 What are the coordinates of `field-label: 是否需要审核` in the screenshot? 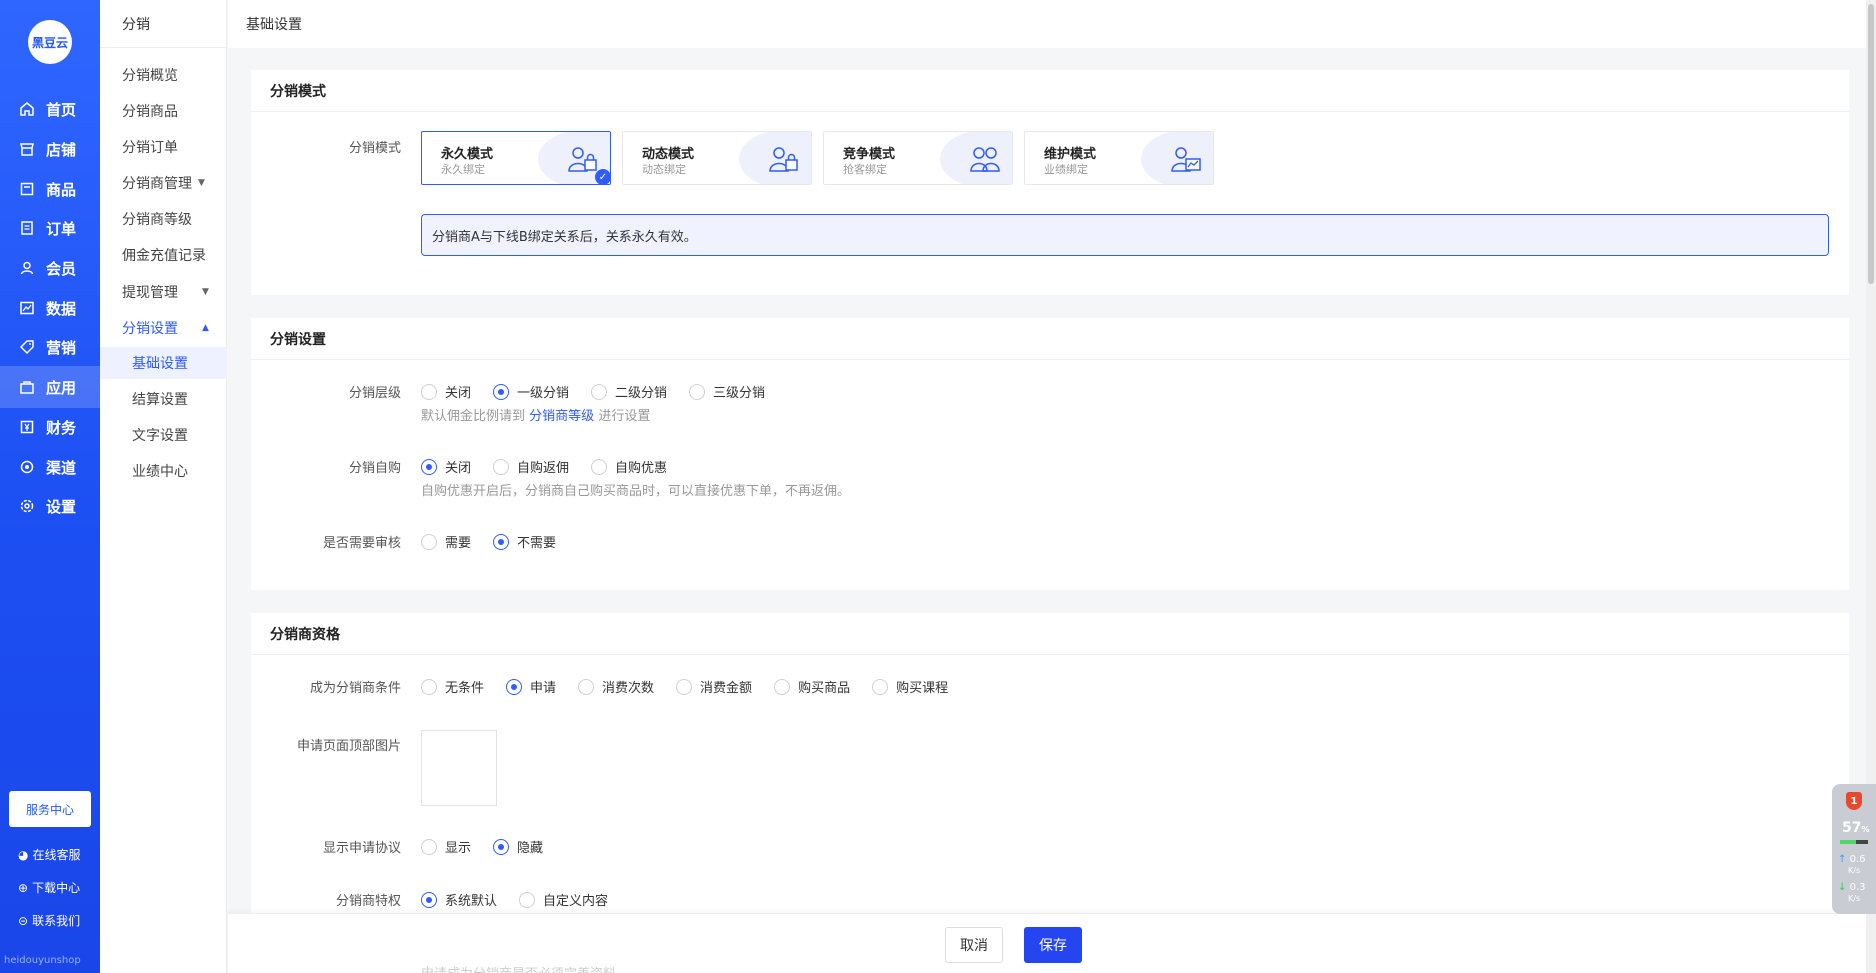 It's located at (361, 543).